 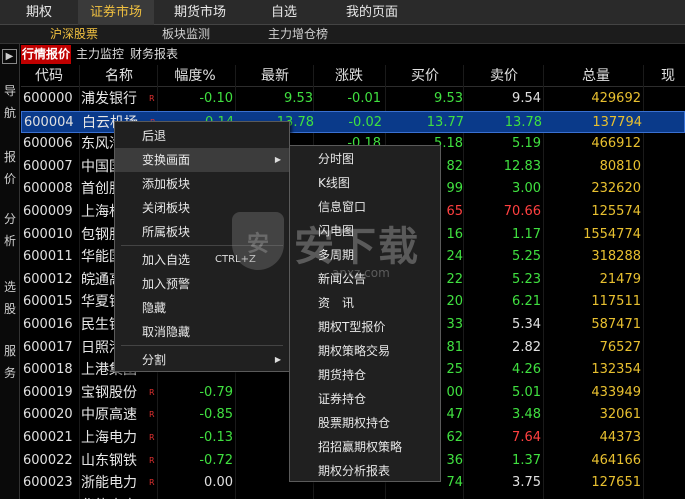 I want to click on left-nav-tab-char: 价, so click(x=9, y=179).